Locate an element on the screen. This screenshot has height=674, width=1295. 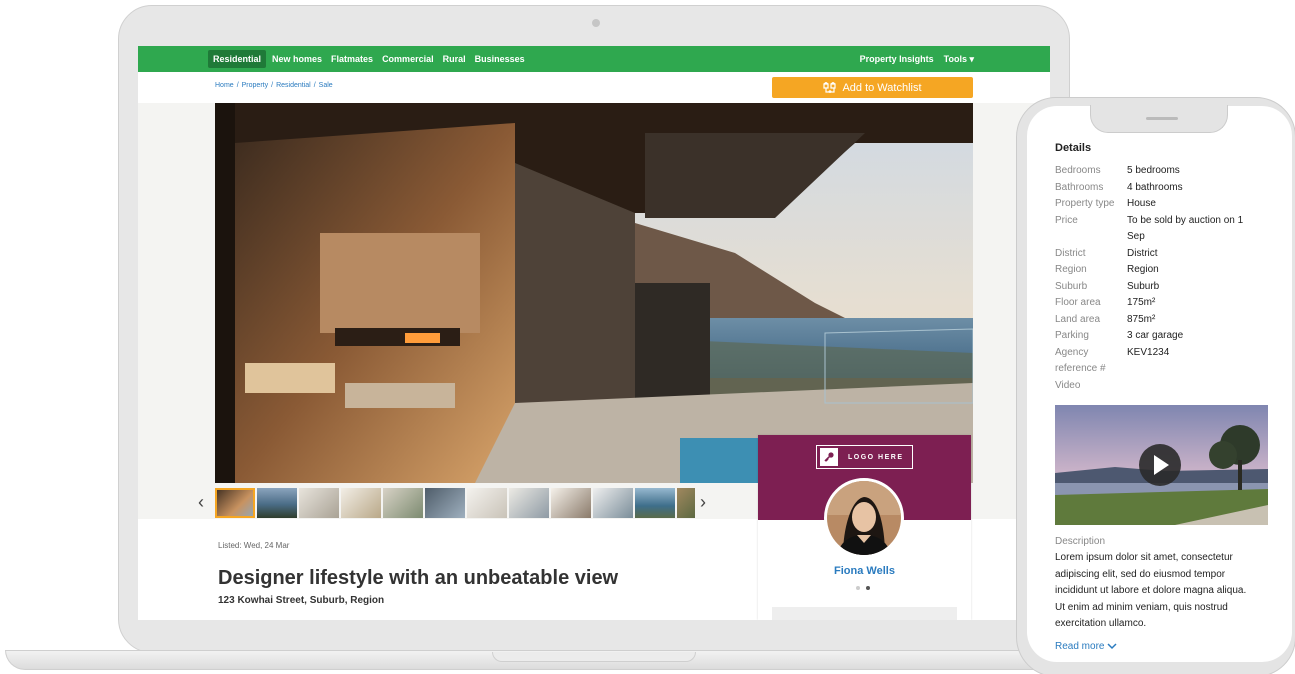
agent-name: Fiona Wells is located at coordinates (864, 571).